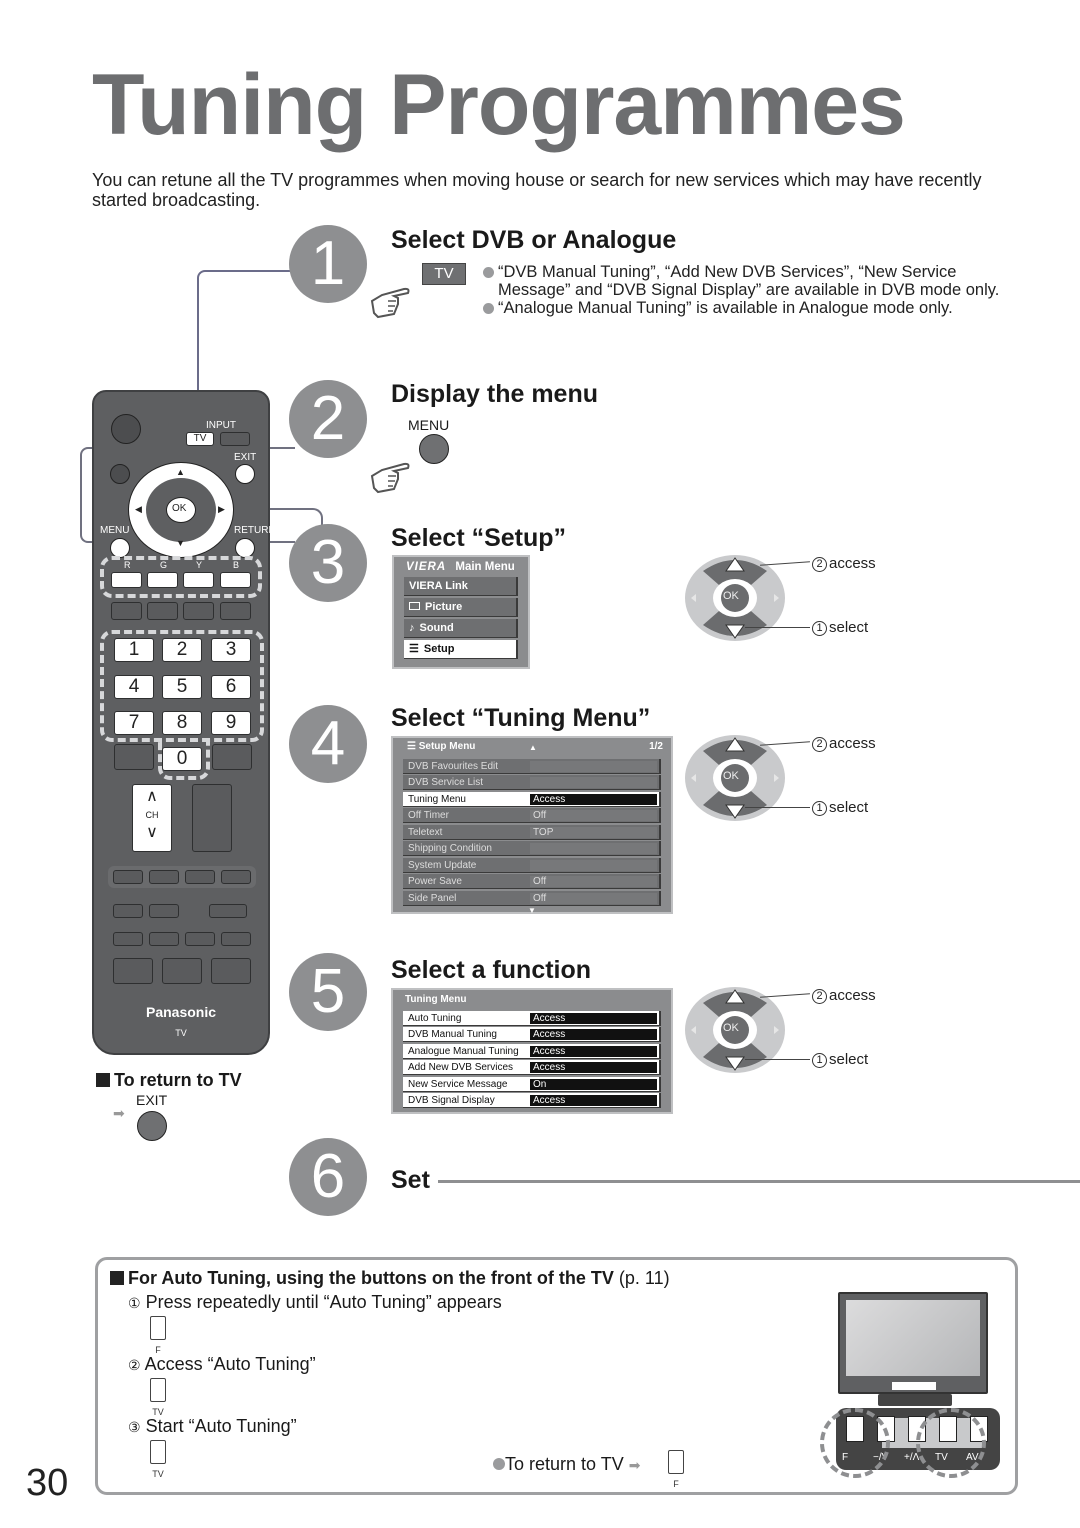 The width and height of the screenshot is (1080, 1528). Describe the element at coordinates (435, 881) in the screenshot. I see `row-label: Power Save` at that location.